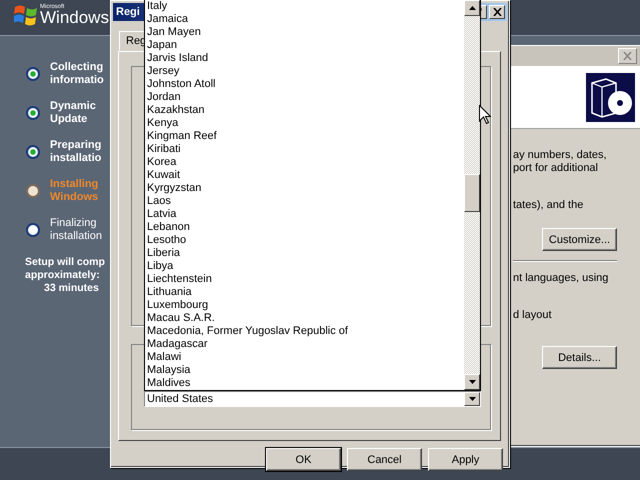  I want to click on scroll-thumb, so click(472, 193).